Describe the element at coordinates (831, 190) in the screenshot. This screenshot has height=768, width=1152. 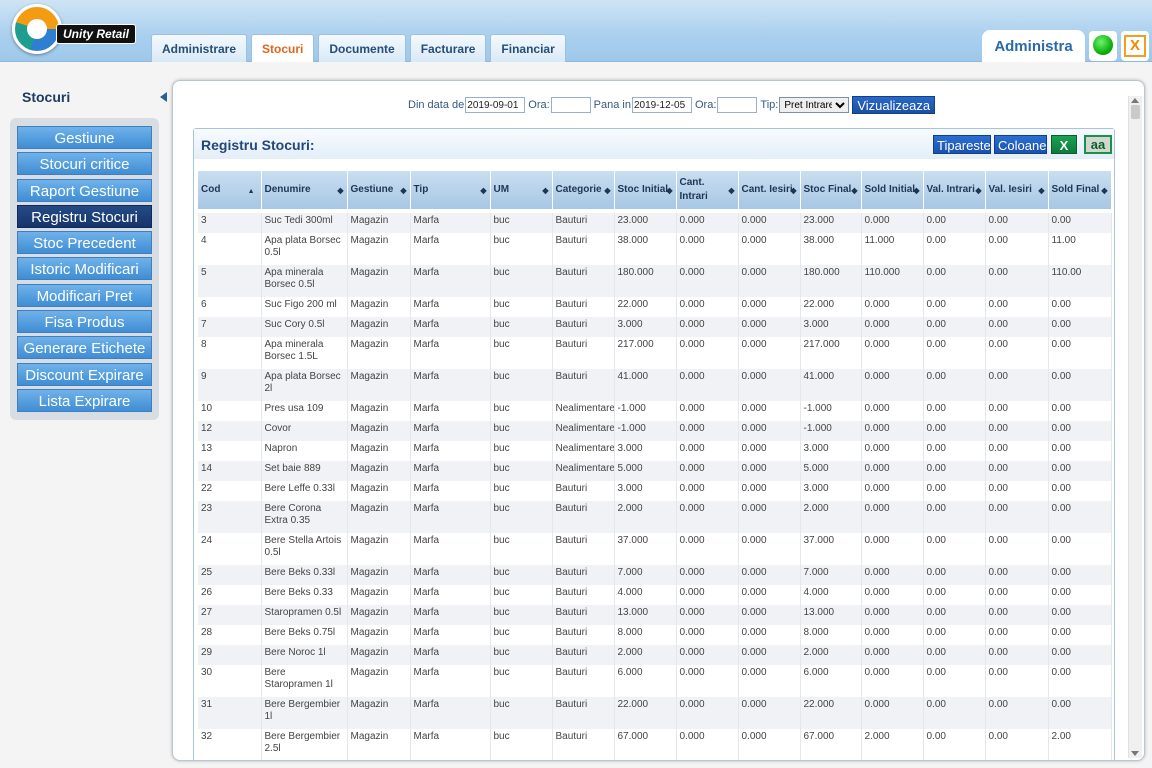
I see `column-header-stoc-final: Stoc Final ◆` at that location.